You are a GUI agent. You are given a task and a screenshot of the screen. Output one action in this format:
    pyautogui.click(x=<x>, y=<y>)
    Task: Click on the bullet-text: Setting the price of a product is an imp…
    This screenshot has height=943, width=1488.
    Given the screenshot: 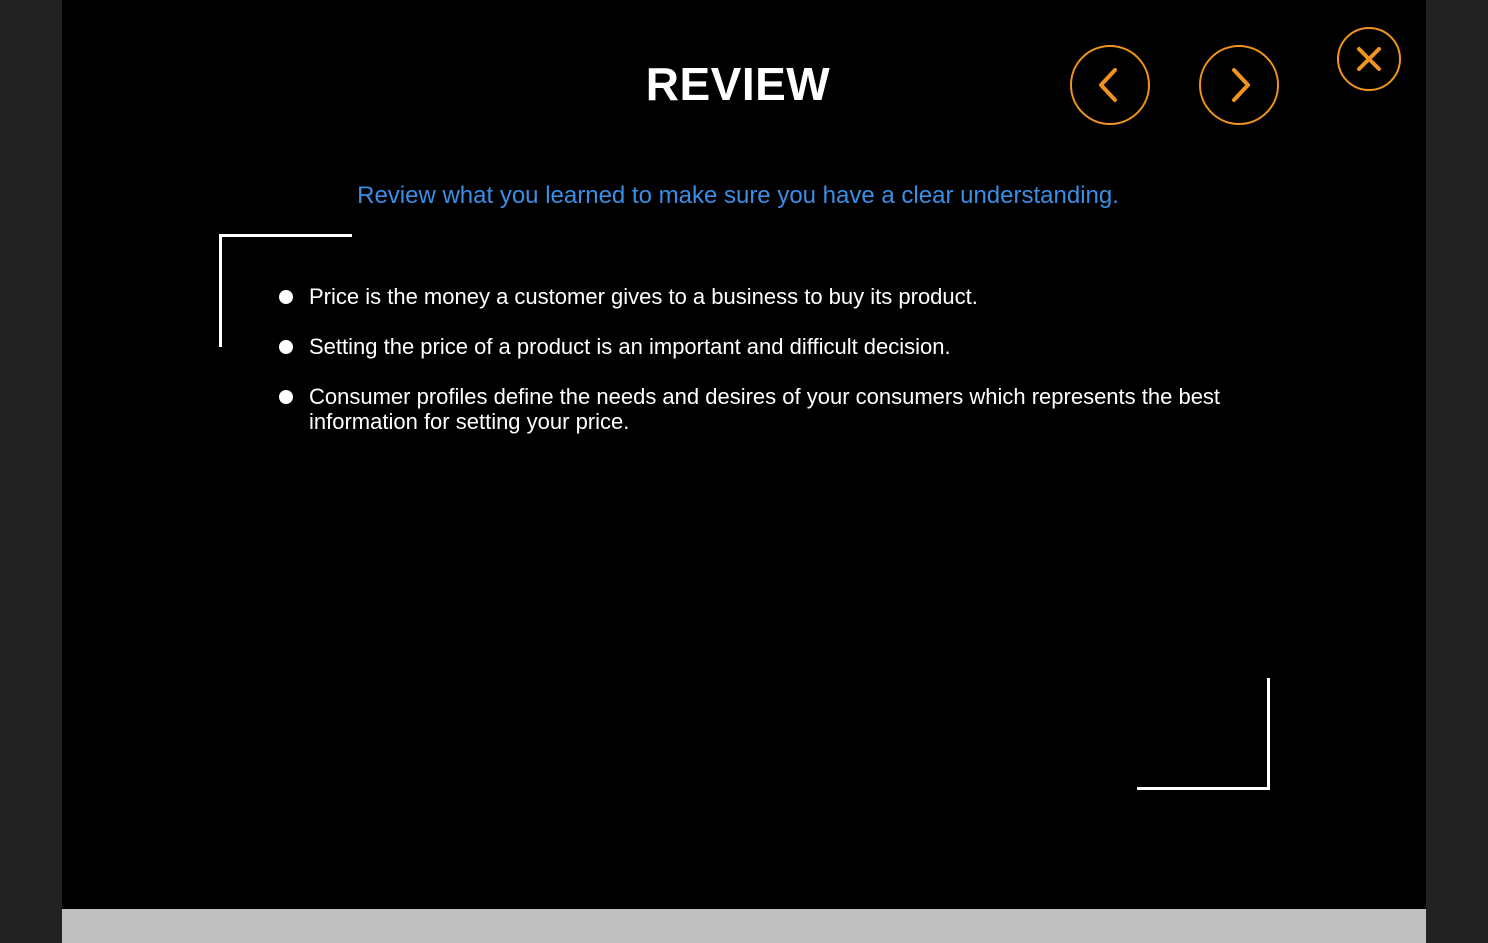 What is the action you would take?
    pyautogui.click(x=630, y=346)
    